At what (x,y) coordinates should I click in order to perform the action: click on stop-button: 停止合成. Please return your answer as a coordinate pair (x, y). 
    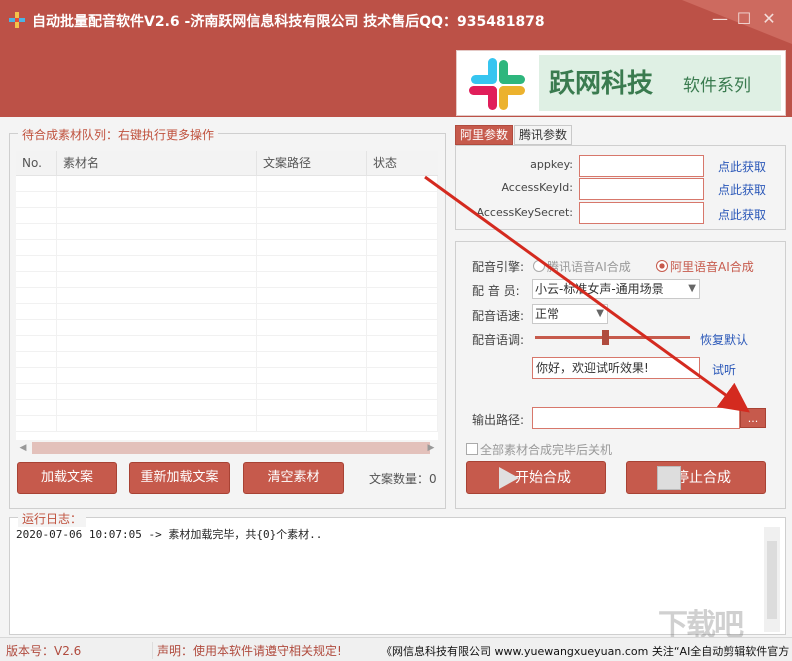
    Looking at the image, I should click on (696, 477).